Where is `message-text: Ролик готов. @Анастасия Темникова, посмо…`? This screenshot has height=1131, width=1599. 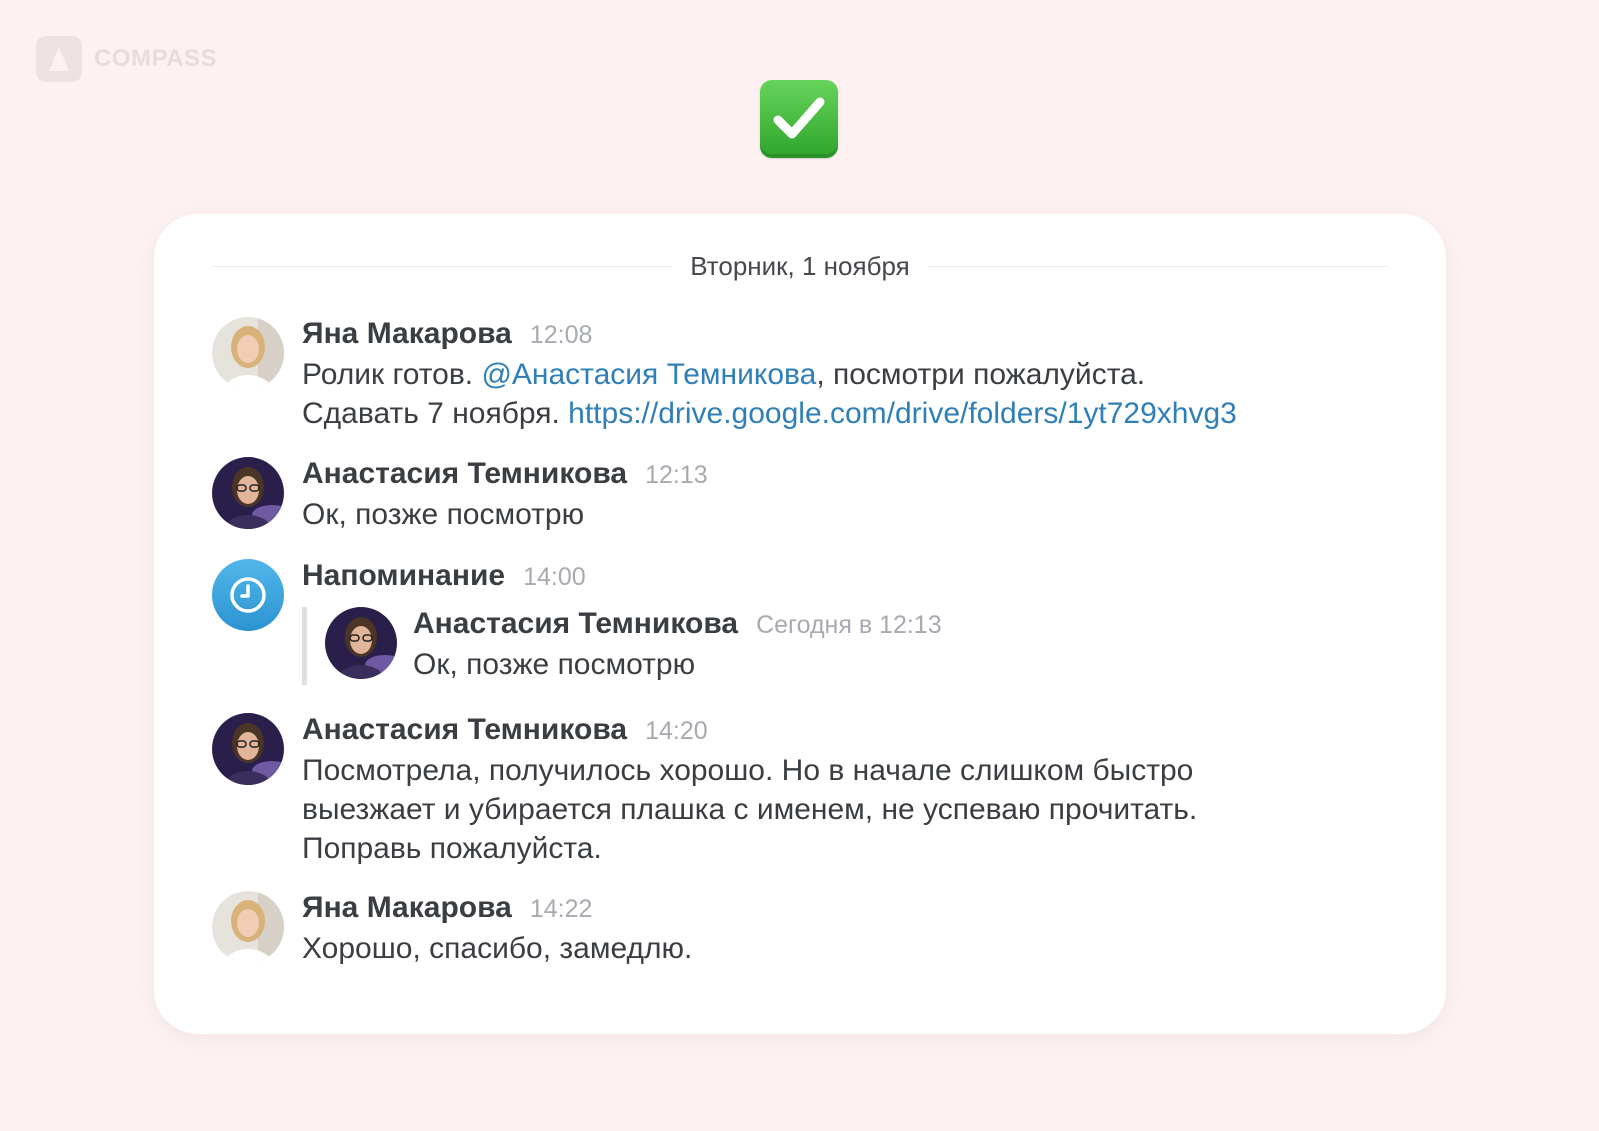
message-text: Ролик готов. @Анастасия Темникова, посмо… is located at coordinates (854, 394).